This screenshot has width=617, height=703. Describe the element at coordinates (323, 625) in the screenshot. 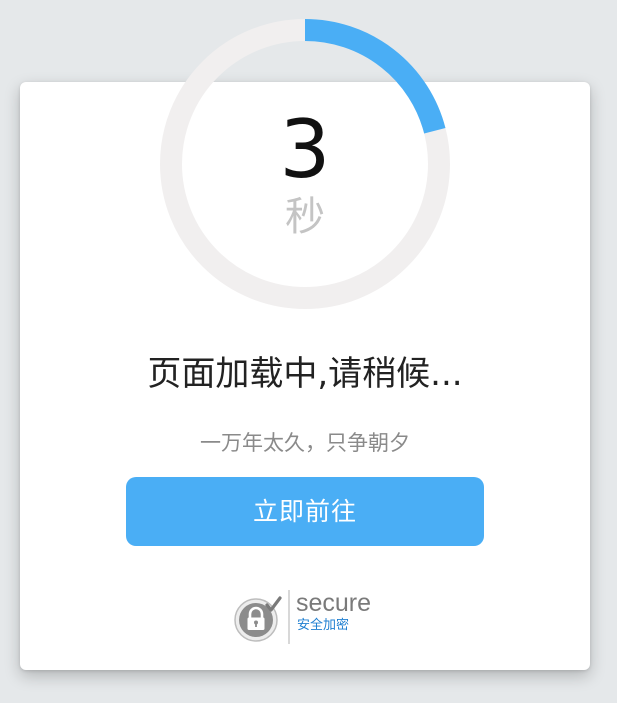

I see `secure-subtitle: 安全加密` at that location.